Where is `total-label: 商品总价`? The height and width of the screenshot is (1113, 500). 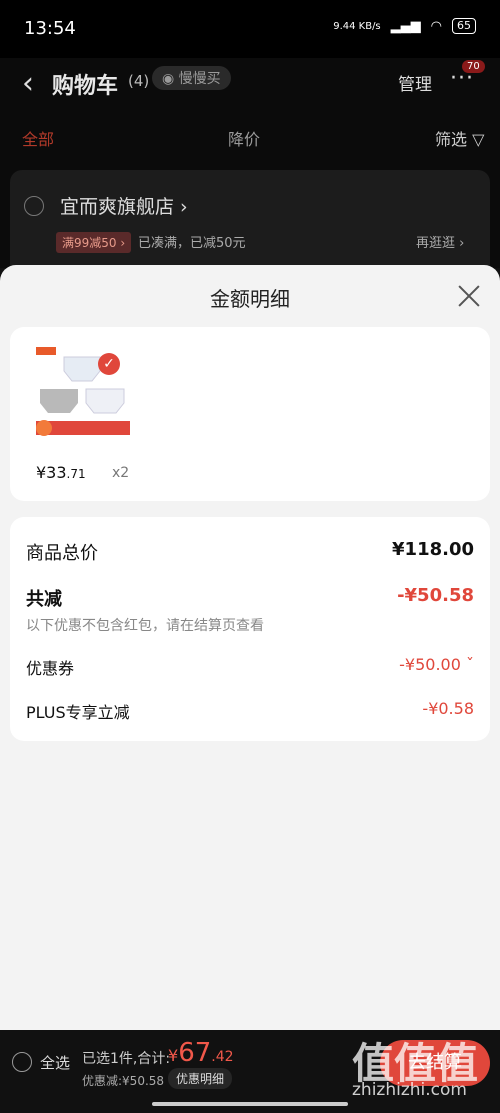 total-label: 商品总价 is located at coordinates (62, 553).